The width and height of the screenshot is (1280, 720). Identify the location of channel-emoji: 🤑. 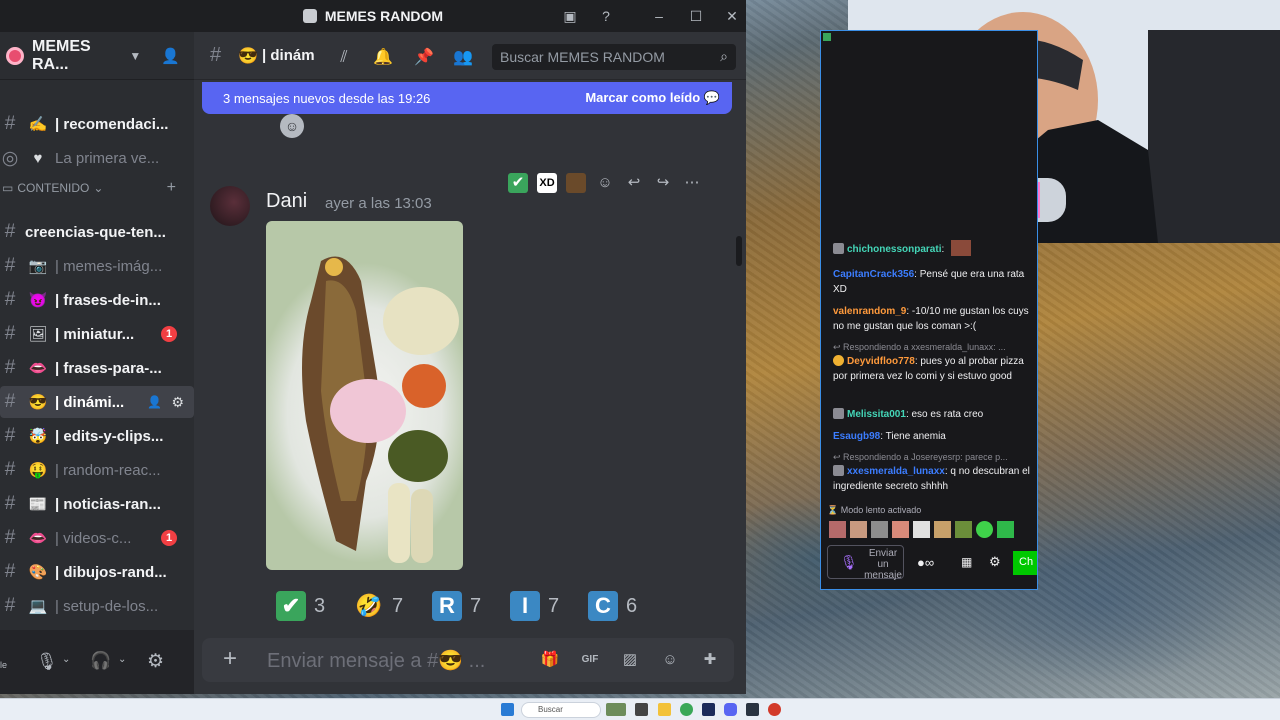
(38, 470).